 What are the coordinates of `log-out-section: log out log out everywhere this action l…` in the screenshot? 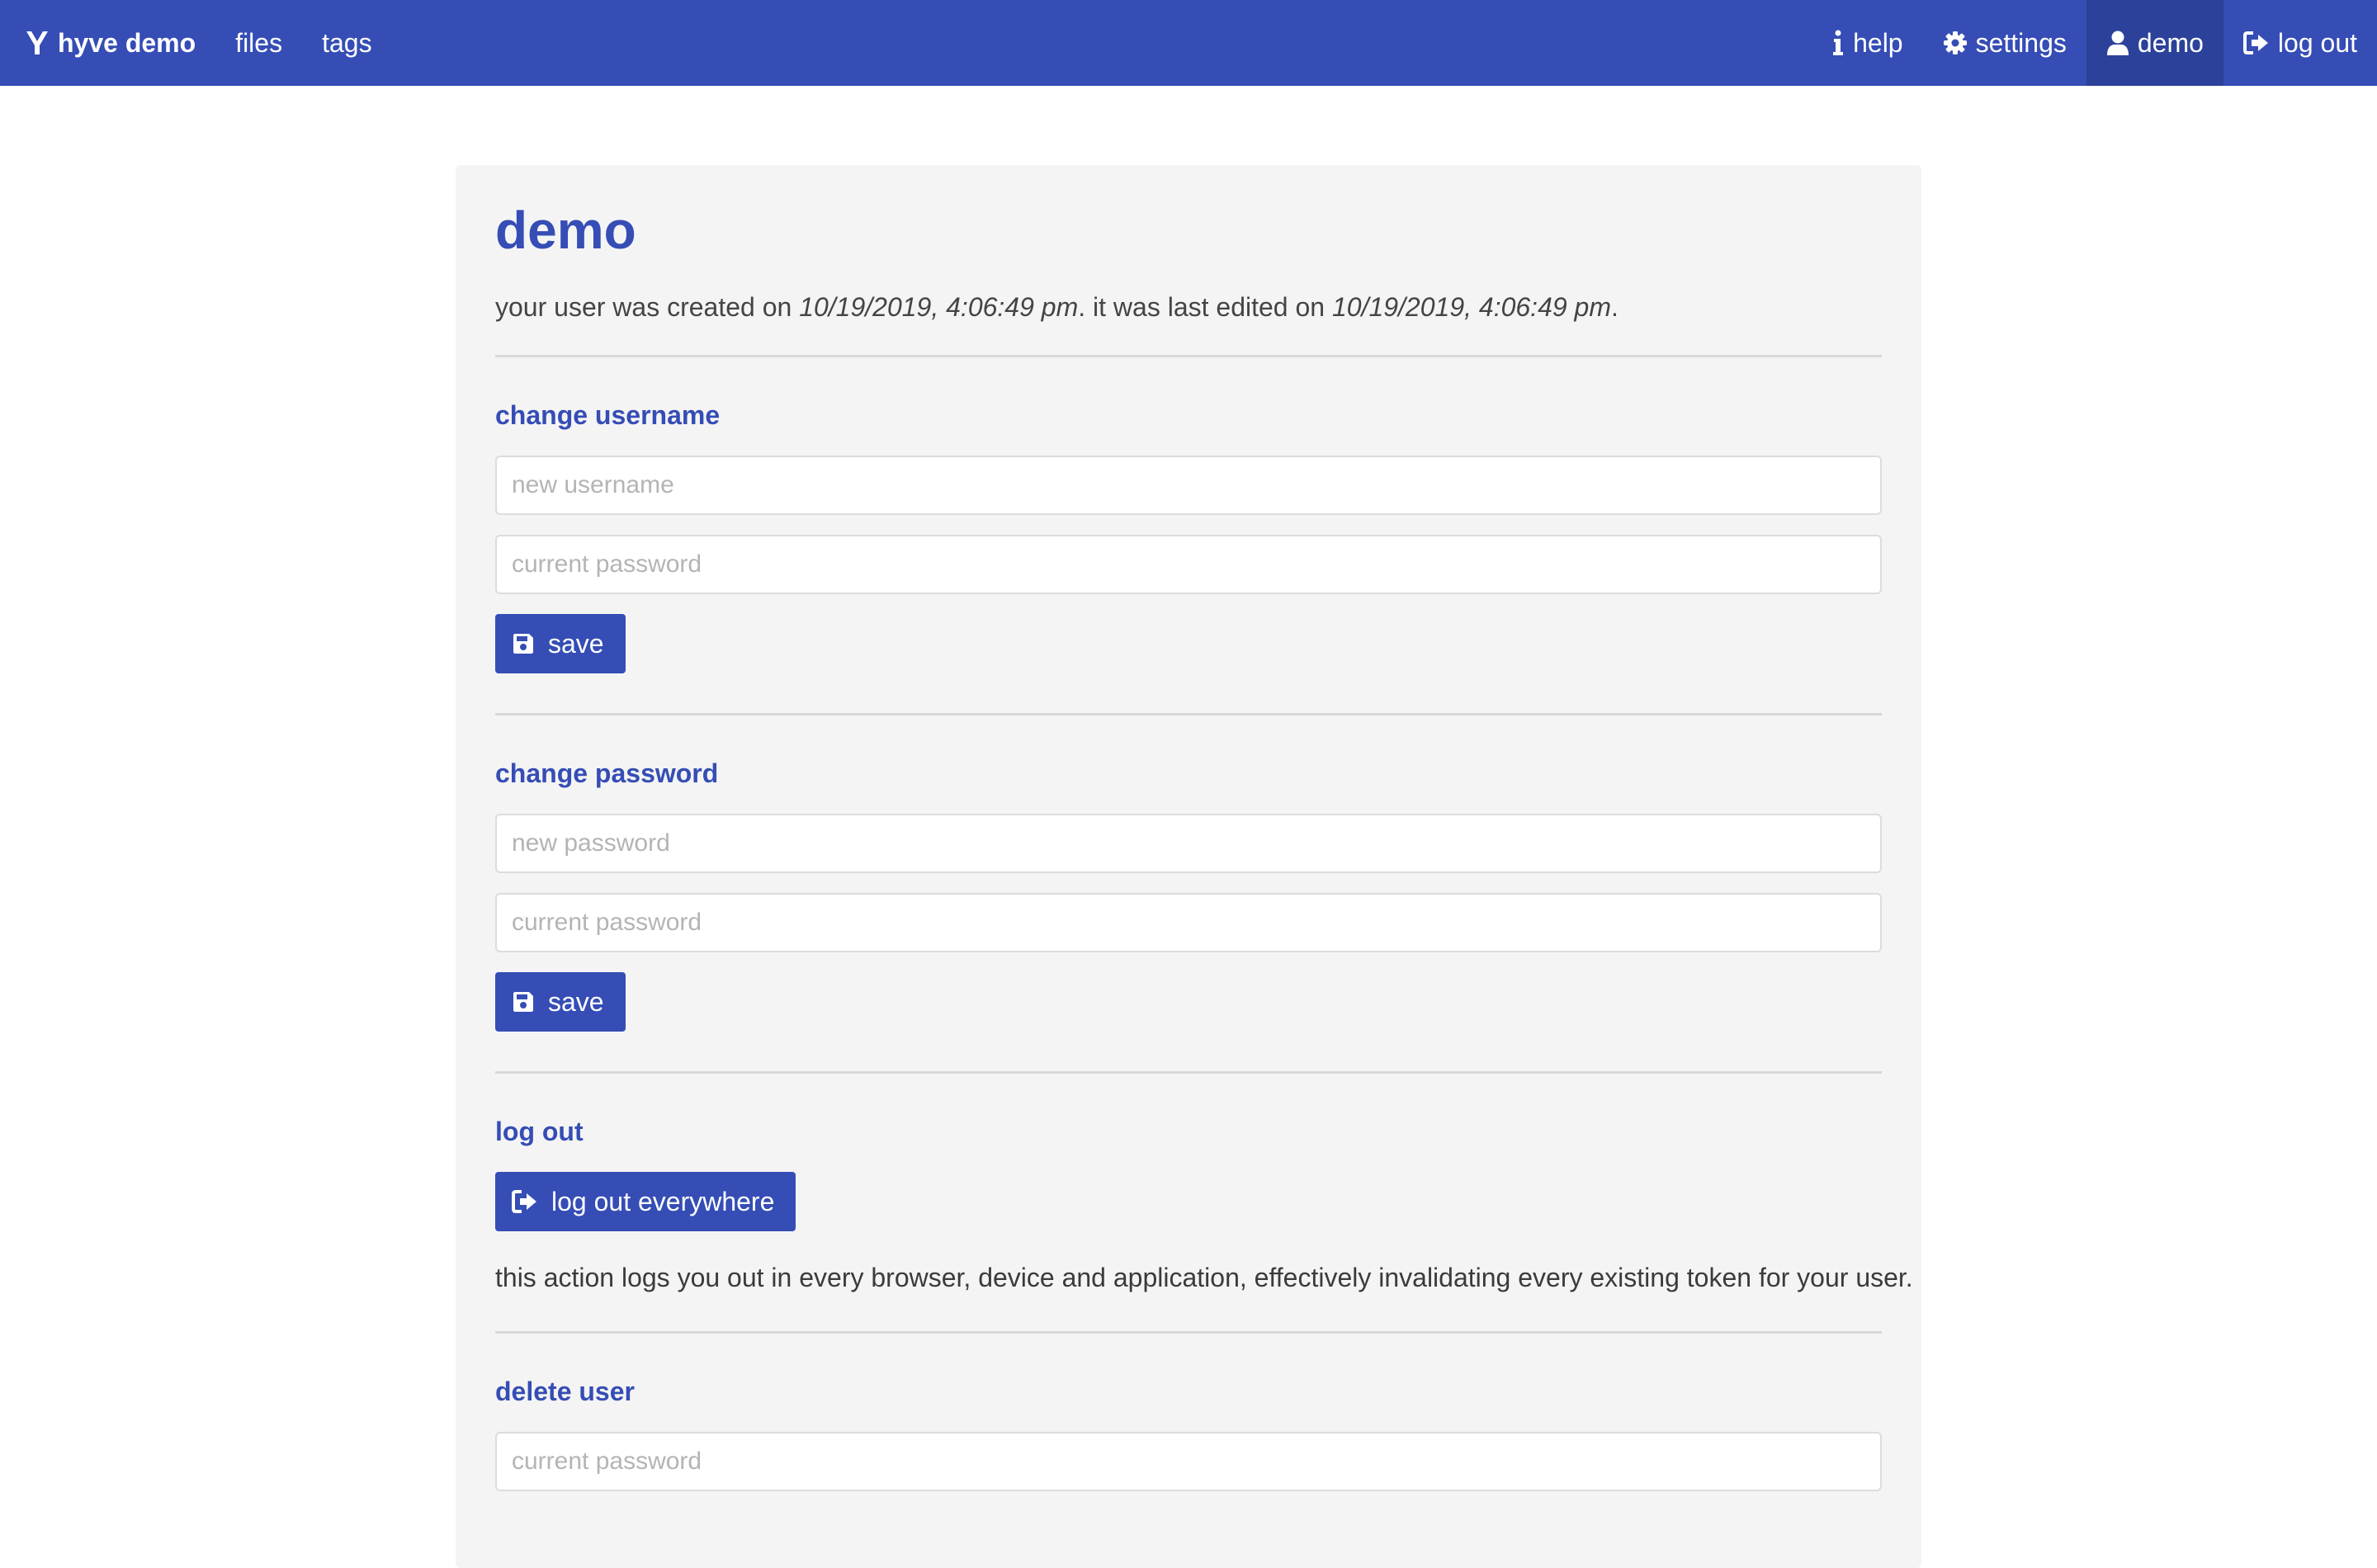 It's located at (1204, 1205).